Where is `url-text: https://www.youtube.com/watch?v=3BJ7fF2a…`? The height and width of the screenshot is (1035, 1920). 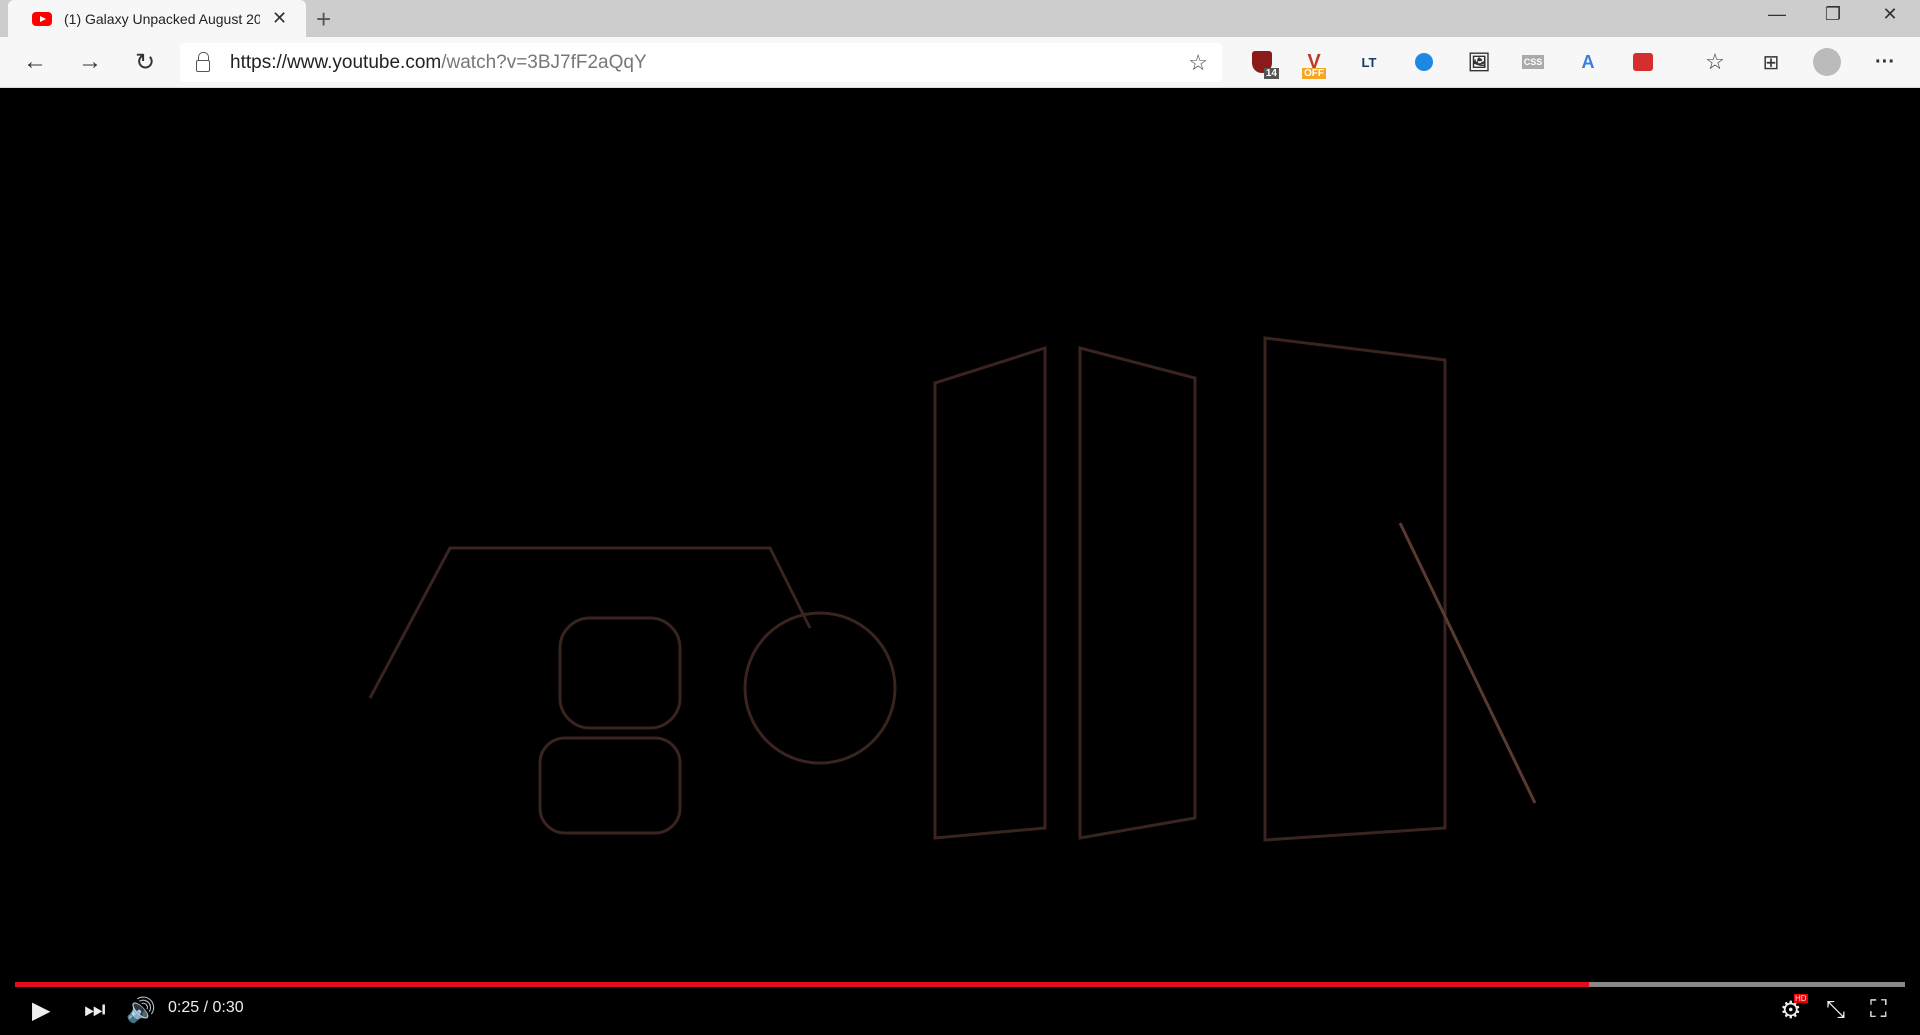
url-text: https://www.youtube.com/watch?v=3BJ7fF2a… is located at coordinates (438, 63).